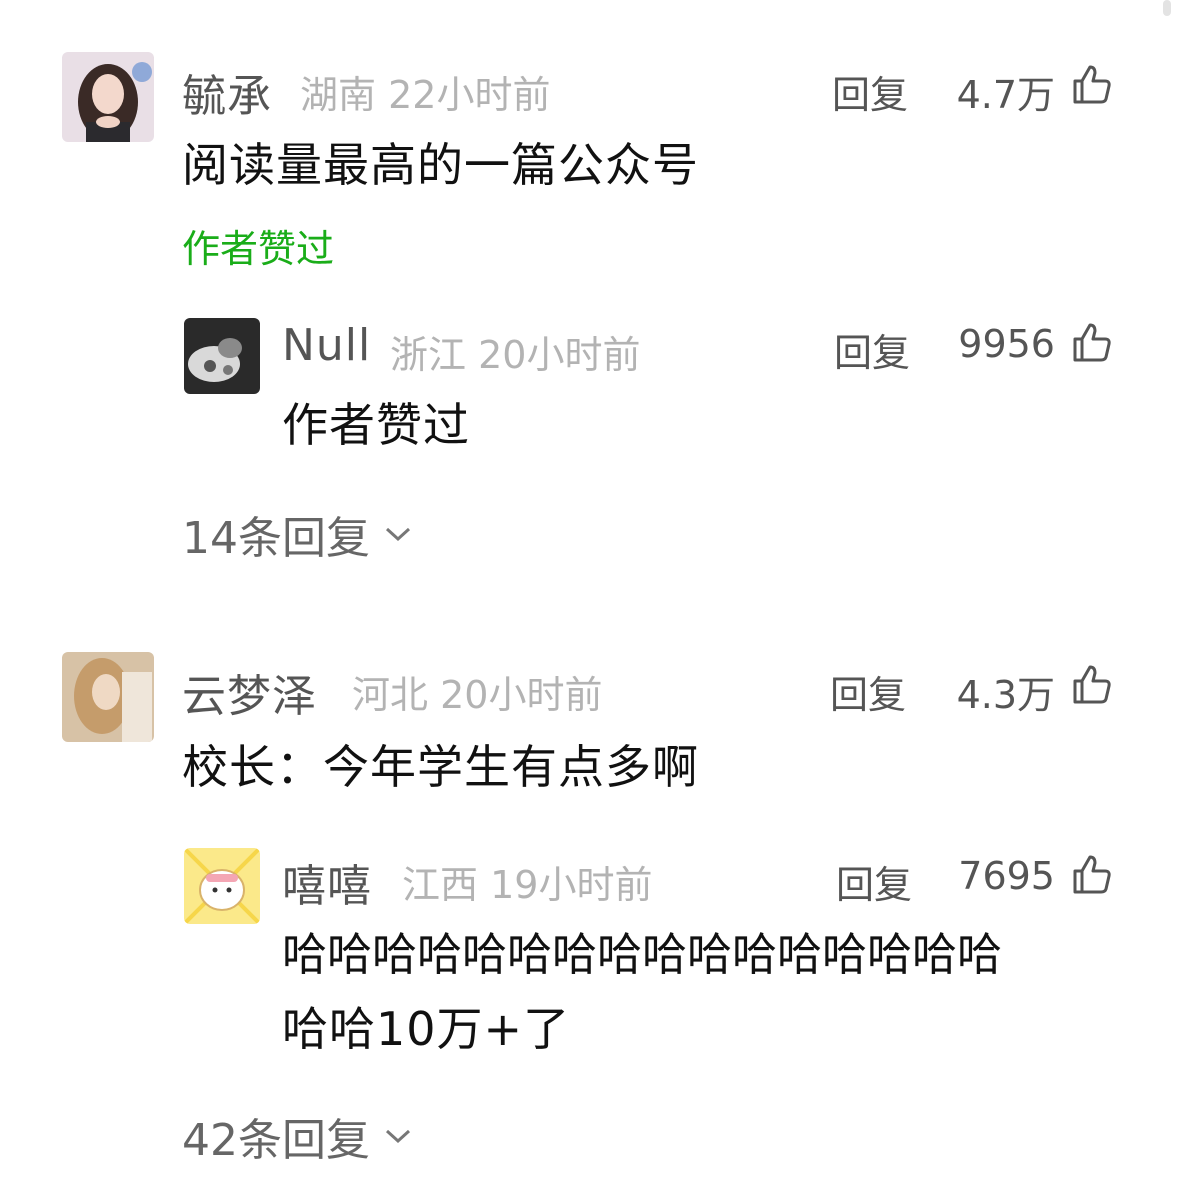  I want to click on more-replies-label: 42条回复, so click(276, 1140).